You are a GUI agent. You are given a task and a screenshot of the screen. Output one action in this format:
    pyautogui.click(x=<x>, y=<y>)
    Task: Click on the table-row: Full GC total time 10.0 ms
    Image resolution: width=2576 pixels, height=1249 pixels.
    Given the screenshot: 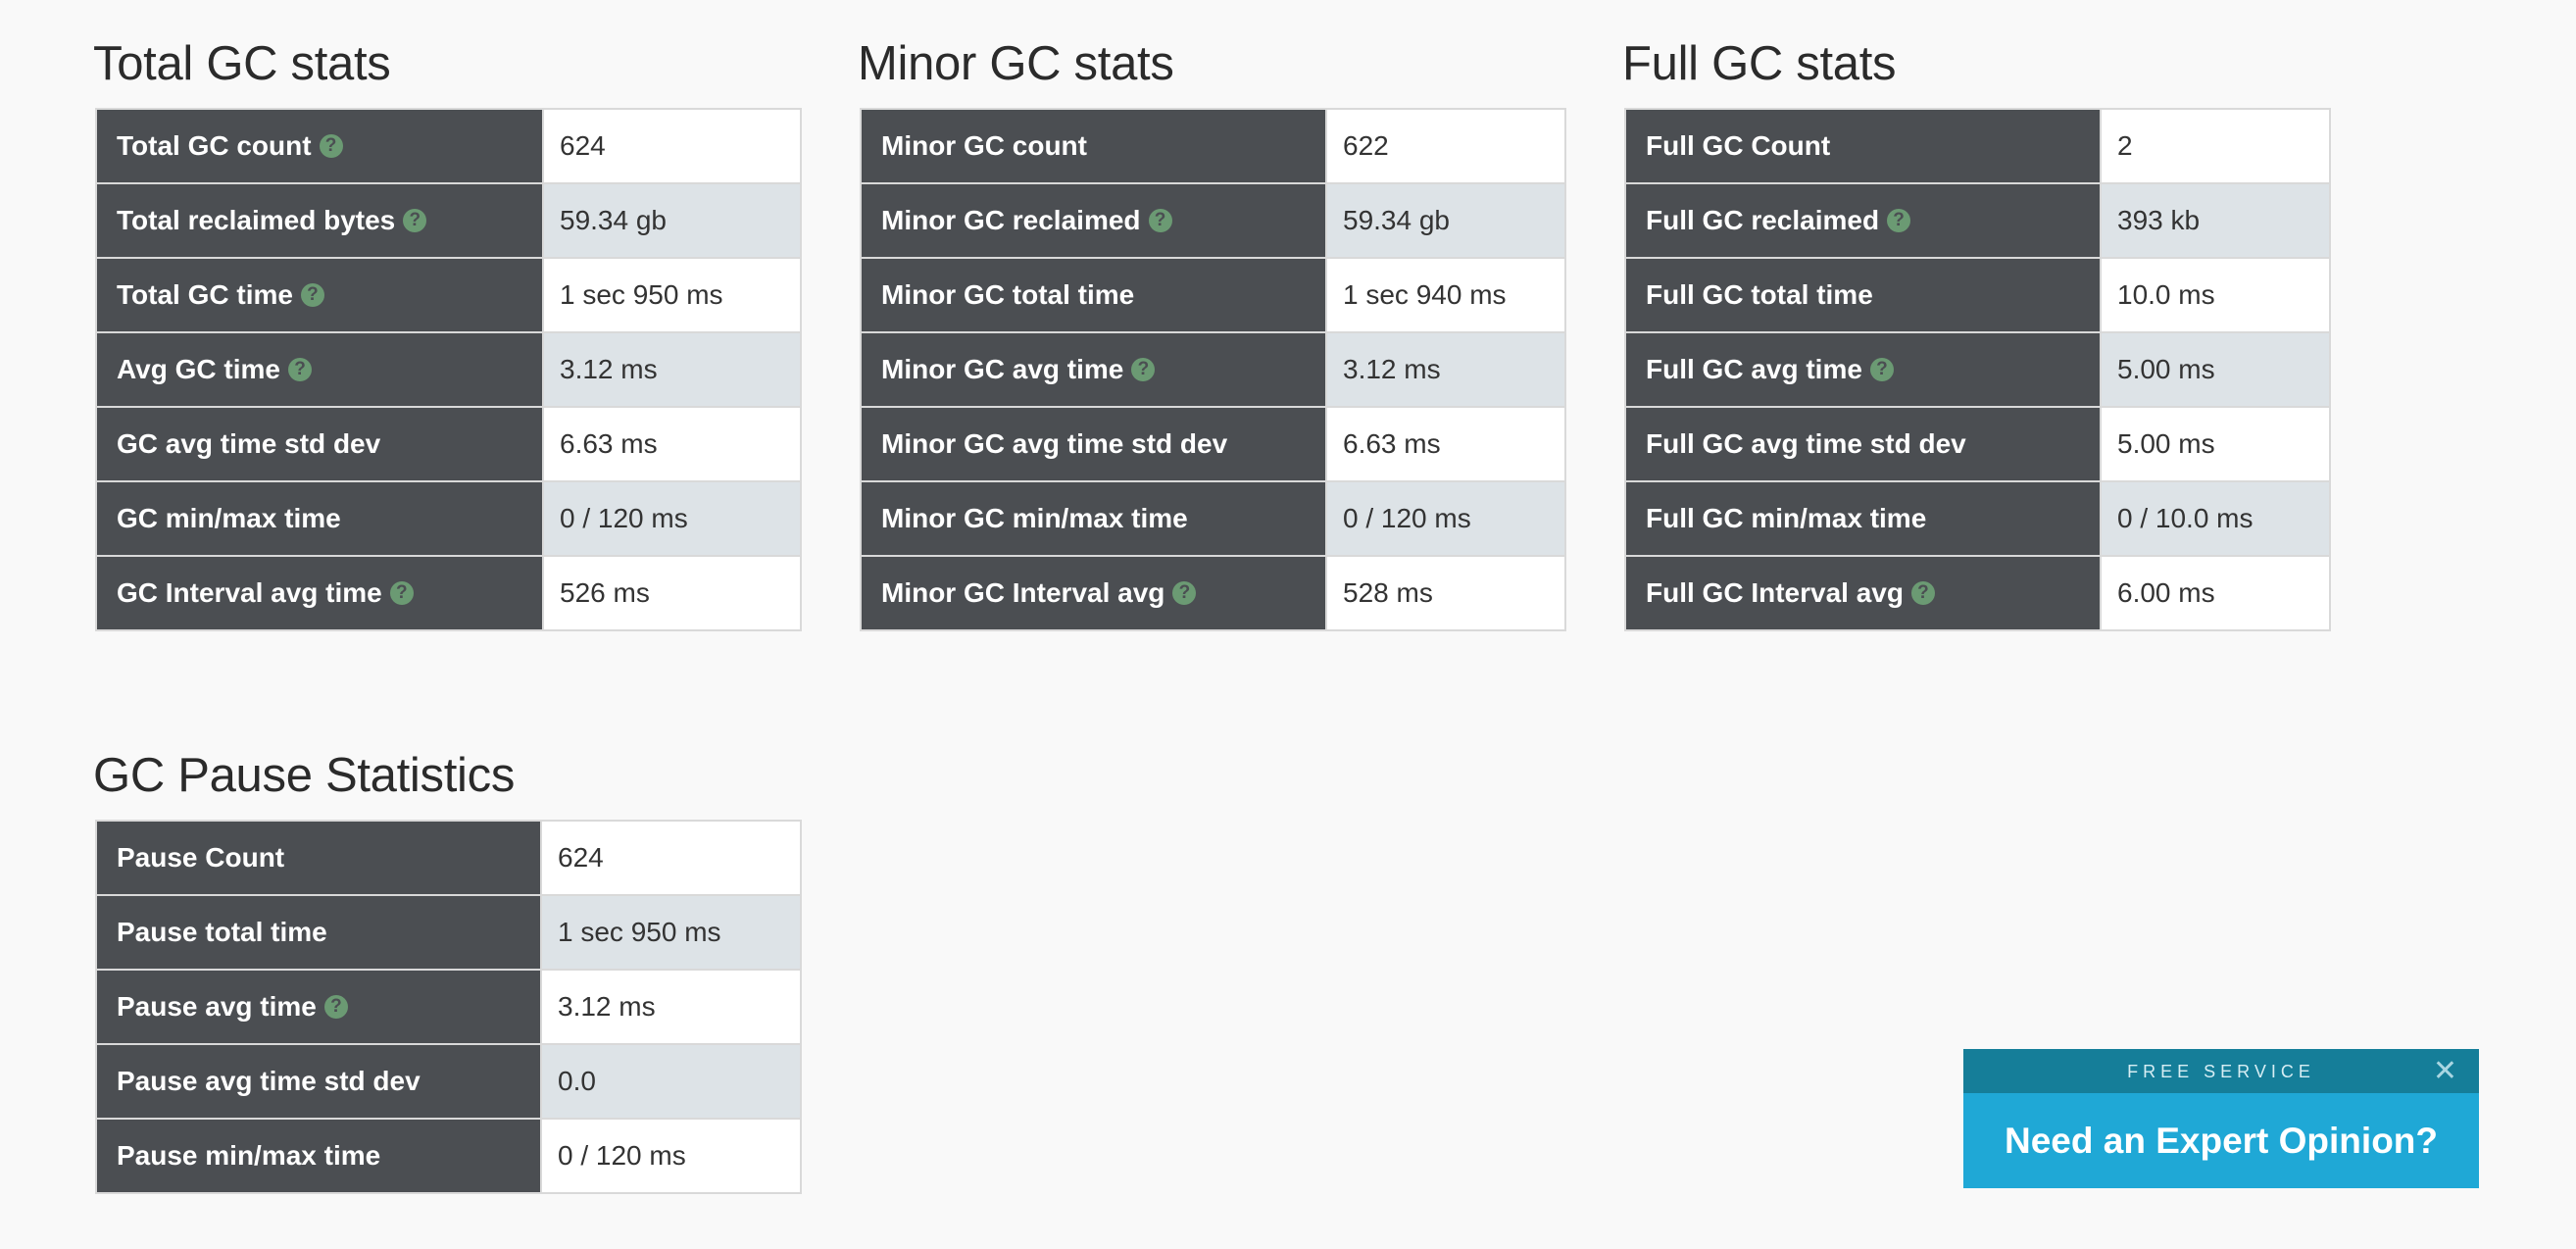 What is the action you would take?
    pyautogui.click(x=1977, y=295)
    